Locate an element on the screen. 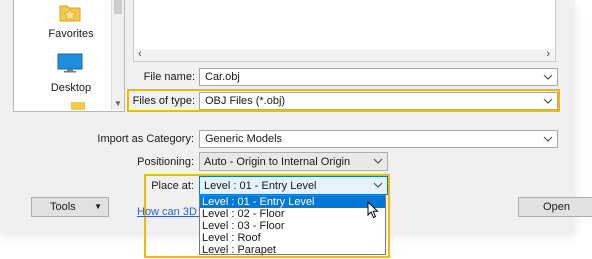 The width and height of the screenshot is (592, 259). file-name-input: Car.obj is located at coordinates (378, 77).